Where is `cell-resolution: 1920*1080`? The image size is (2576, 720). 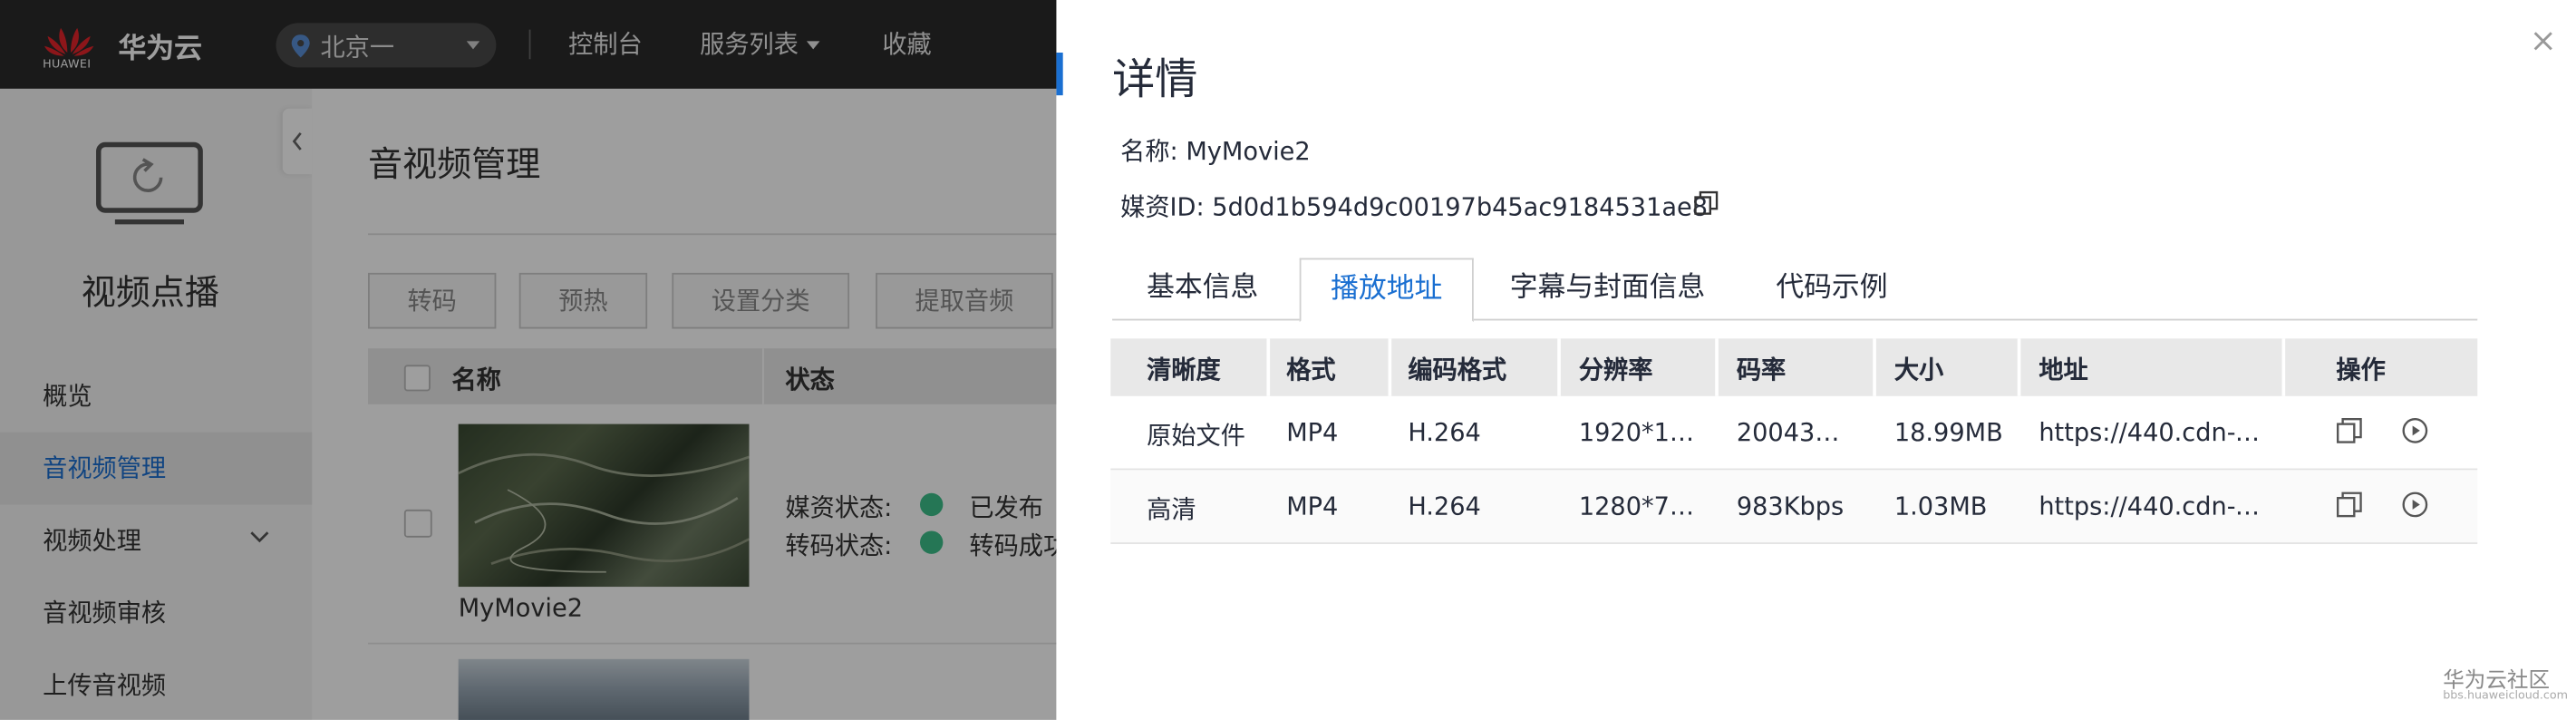
cell-resolution: 1920*1080 is located at coordinates (1639, 432).